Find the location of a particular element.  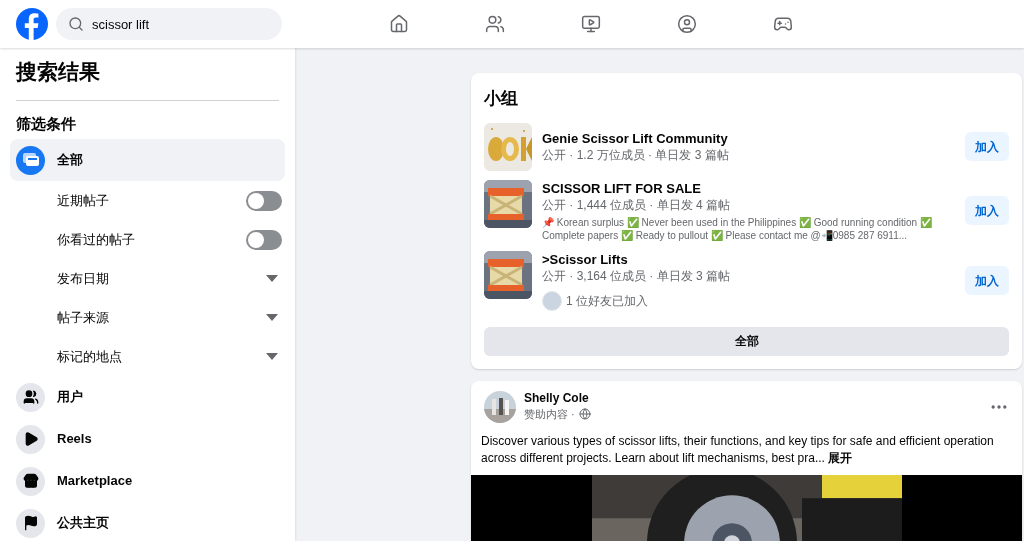

see-all-button: 全部 is located at coordinates (746, 341).